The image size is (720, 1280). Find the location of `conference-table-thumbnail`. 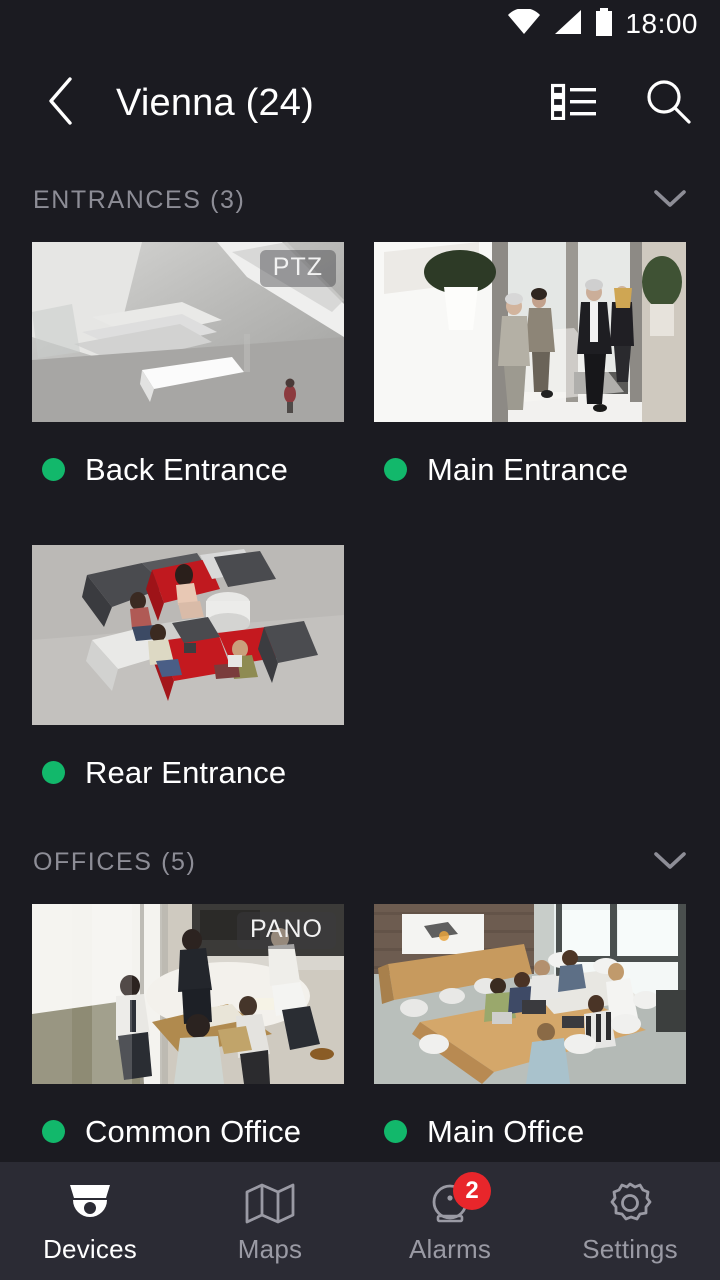

conference-table-thumbnail is located at coordinates (530, 994).